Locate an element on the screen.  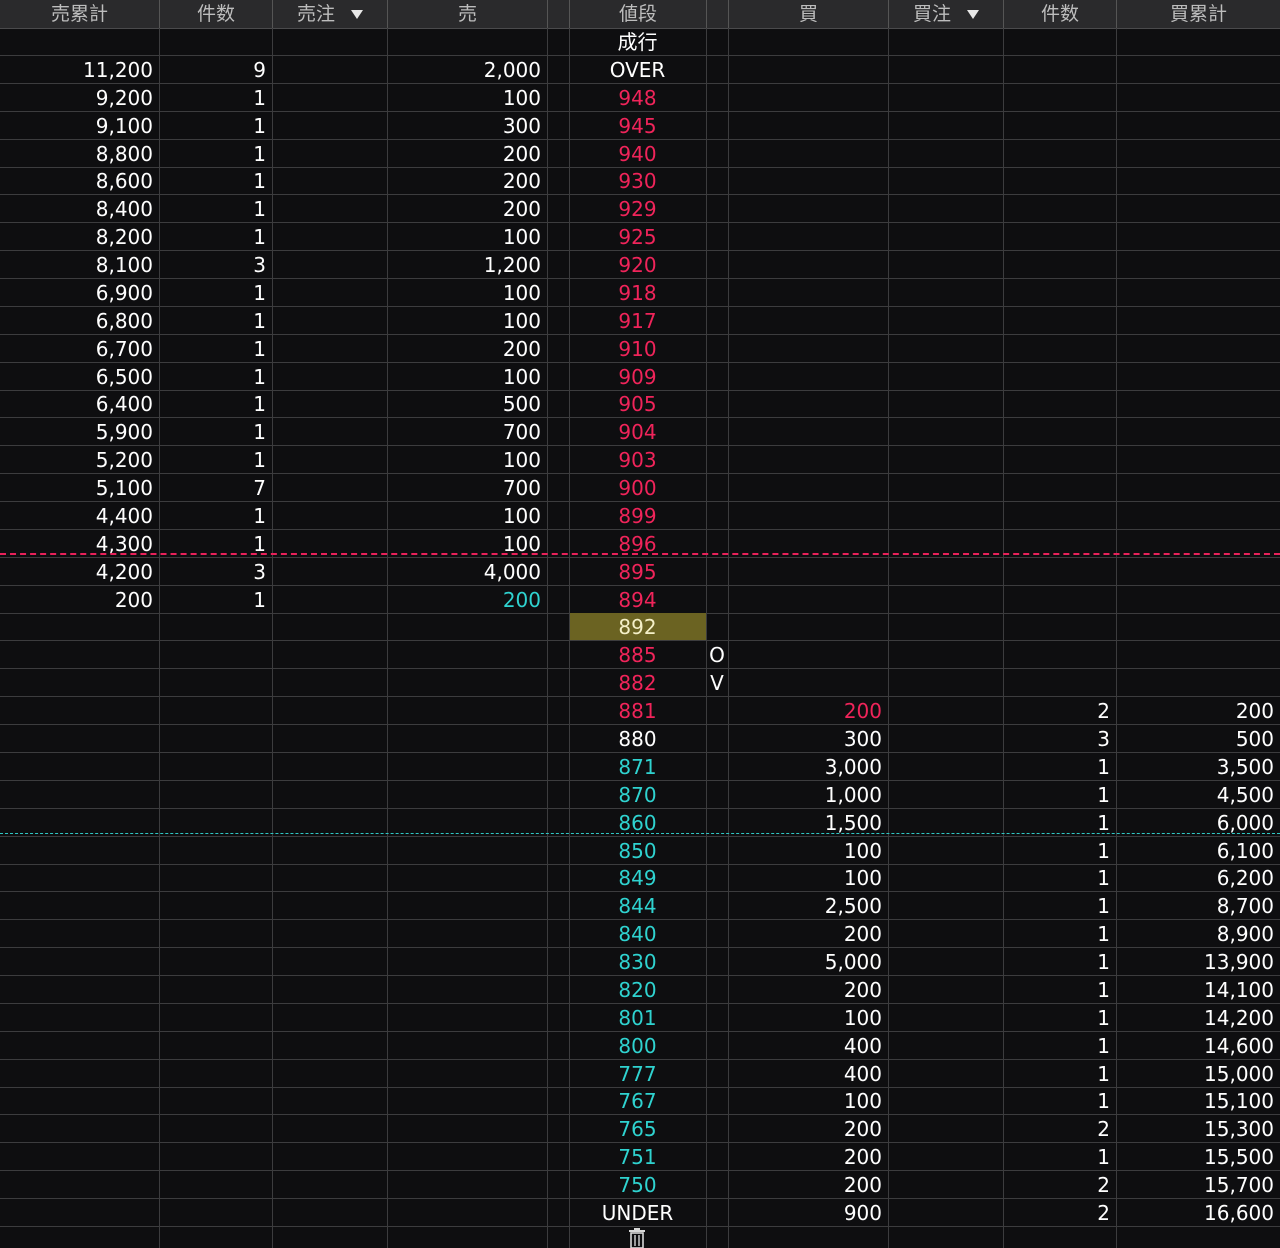
buy-qty-cell: 1,000 is located at coordinates (808, 794).